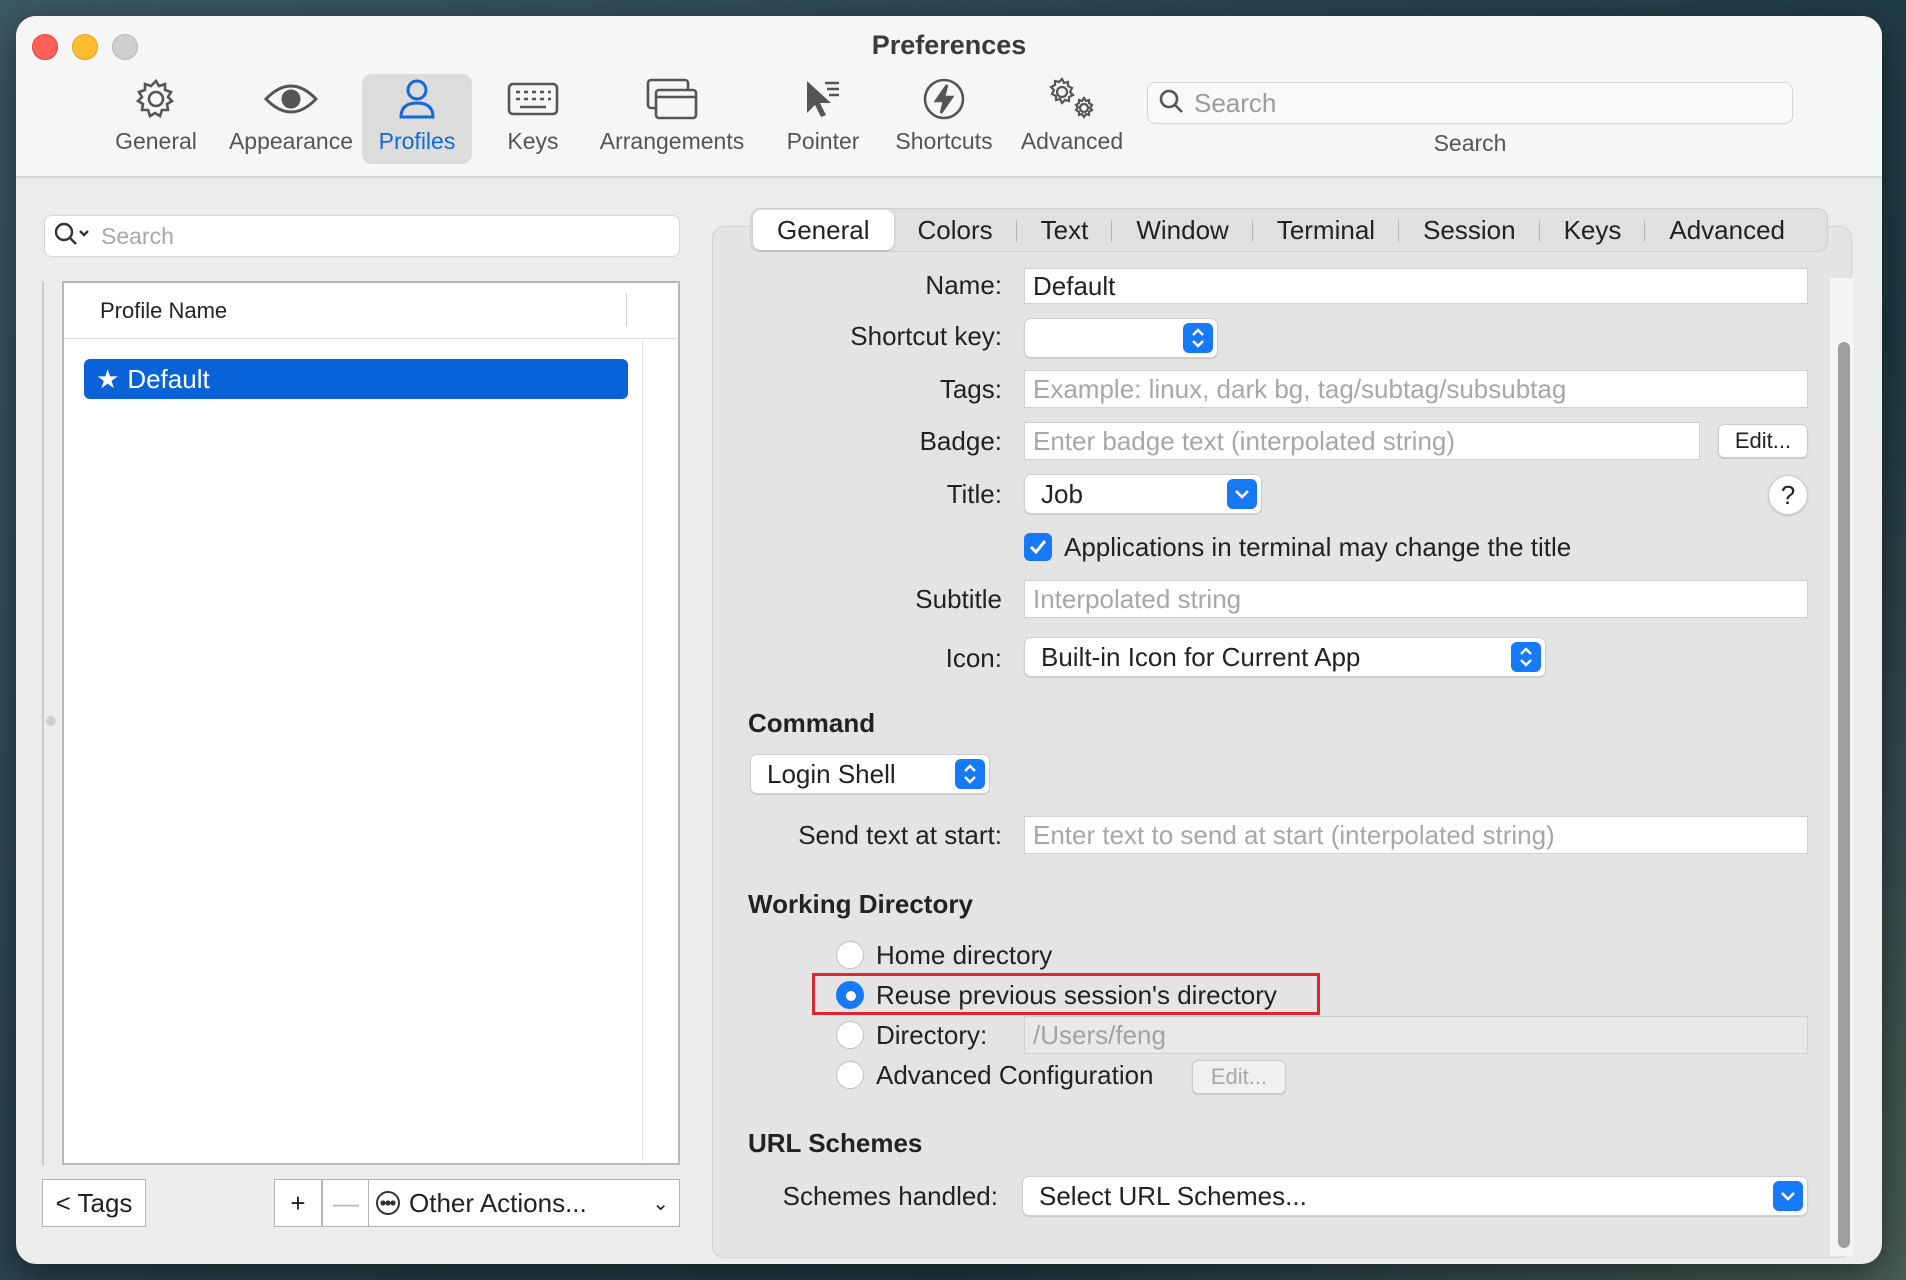  I want to click on tab-terminal: Terminal, so click(1326, 230).